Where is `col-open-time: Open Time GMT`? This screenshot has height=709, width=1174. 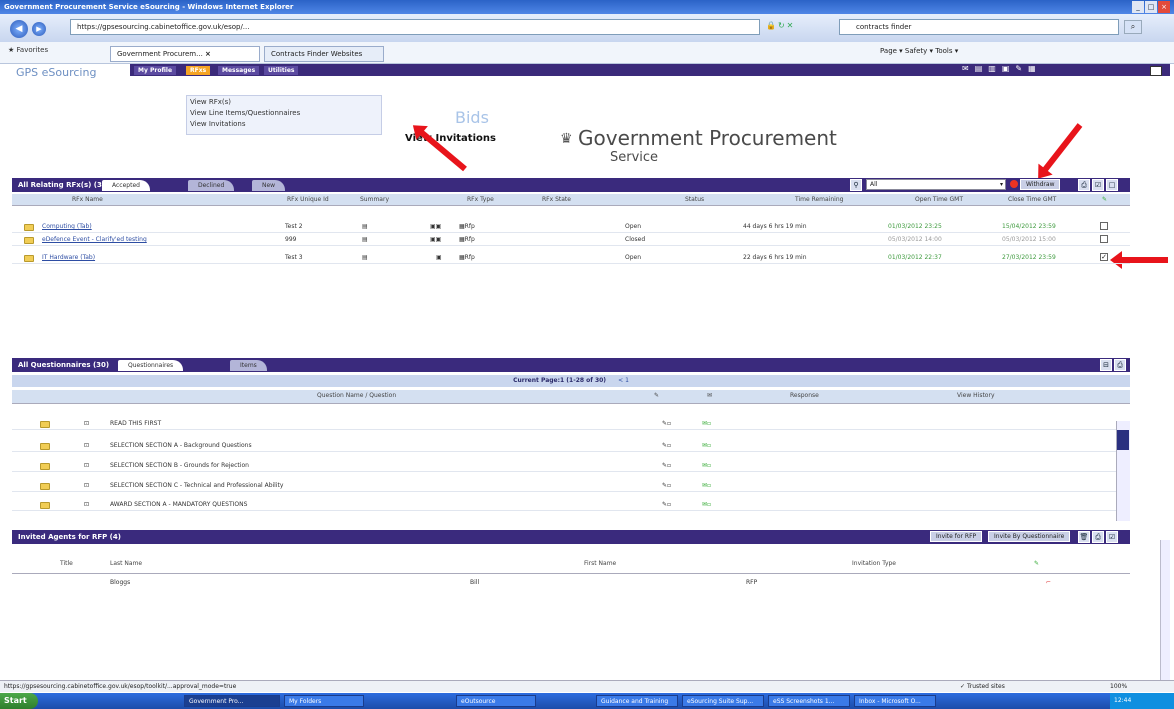 col-open-time: Open Time GMT is located at coordinates (939, 200).